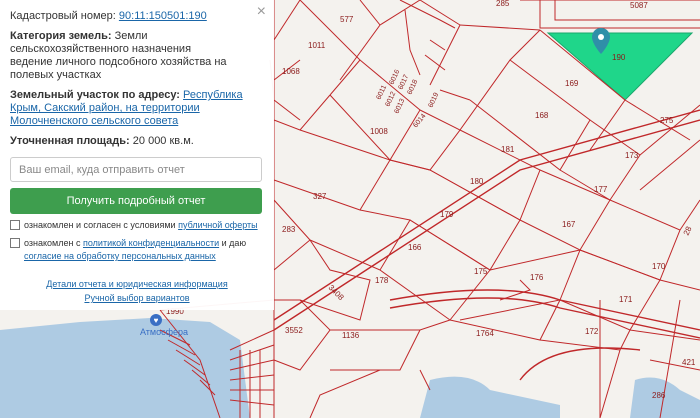 The width and height of the screenshot is (700, 418). Describe the element at coordinates (659, 395) in the screenshot. I see `parcel-label: 286` at that location.